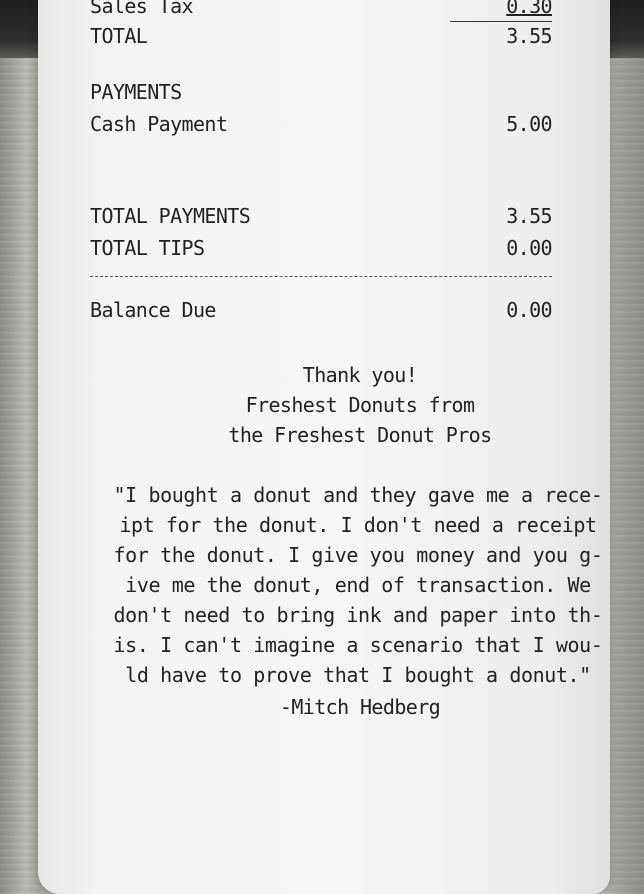  Describe the element at coordinates (321, 10) in the screenshot. I see `sales-tax-row: Sales Tax 0.30` at that location.